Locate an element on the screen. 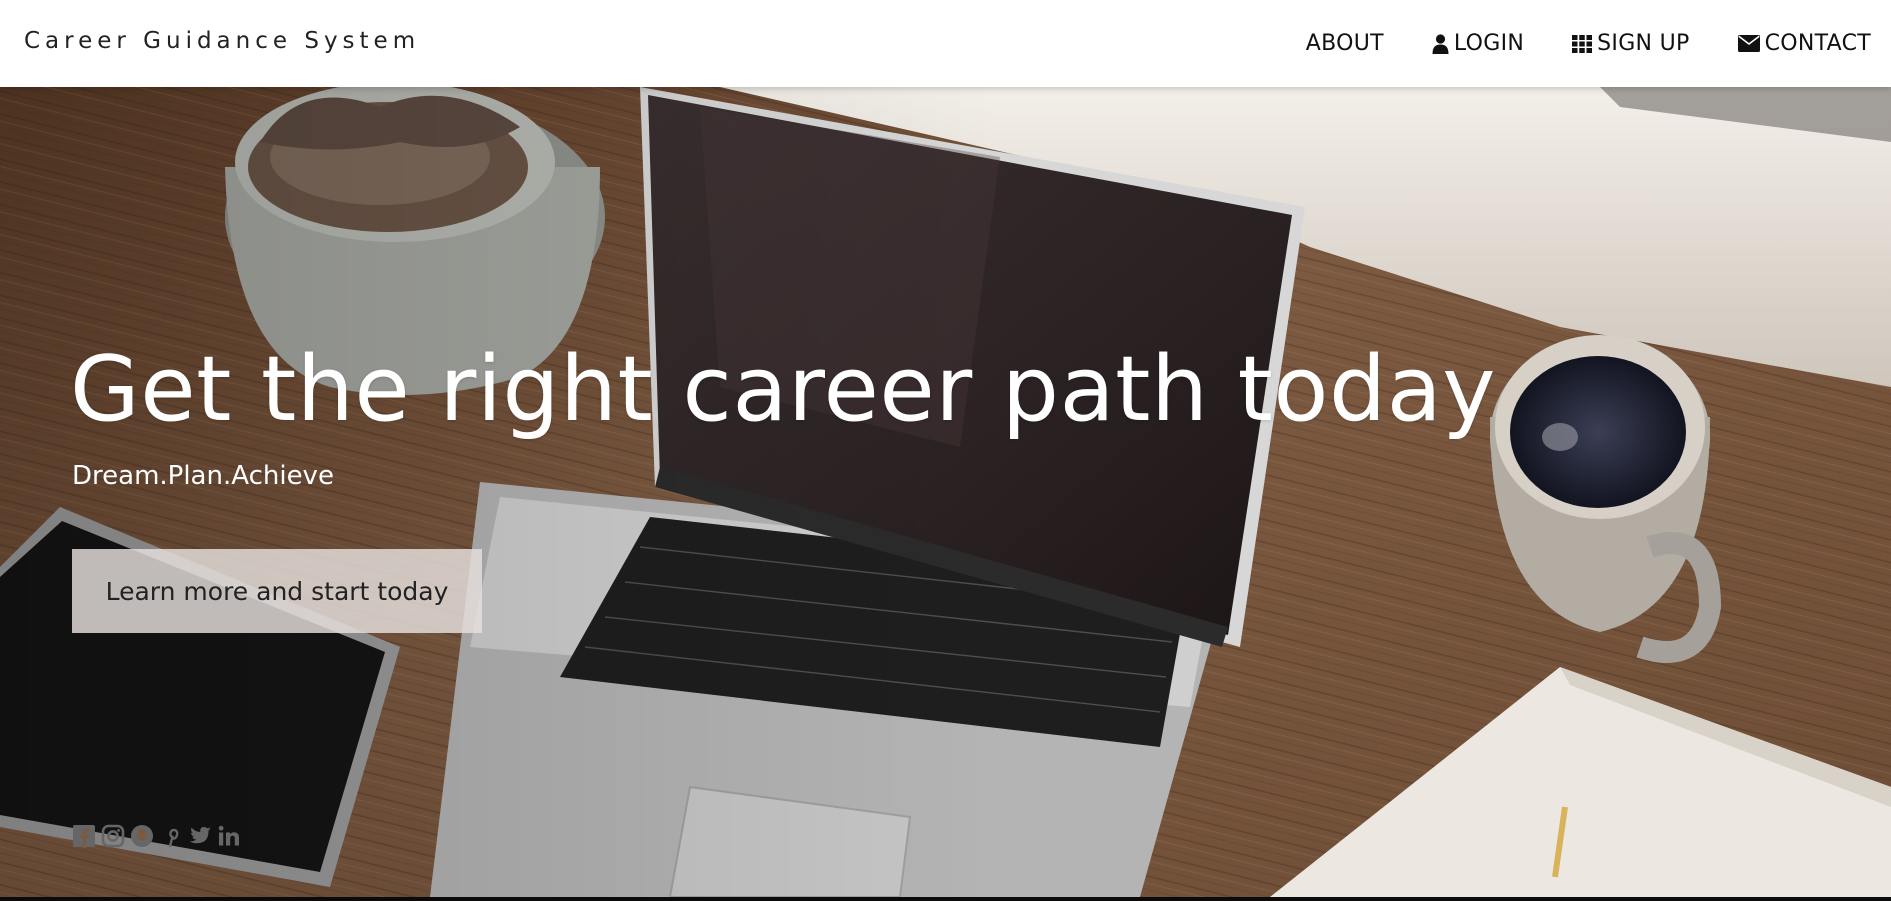  nav-login-label: LOGIN is located at coordinates (1489, 43).